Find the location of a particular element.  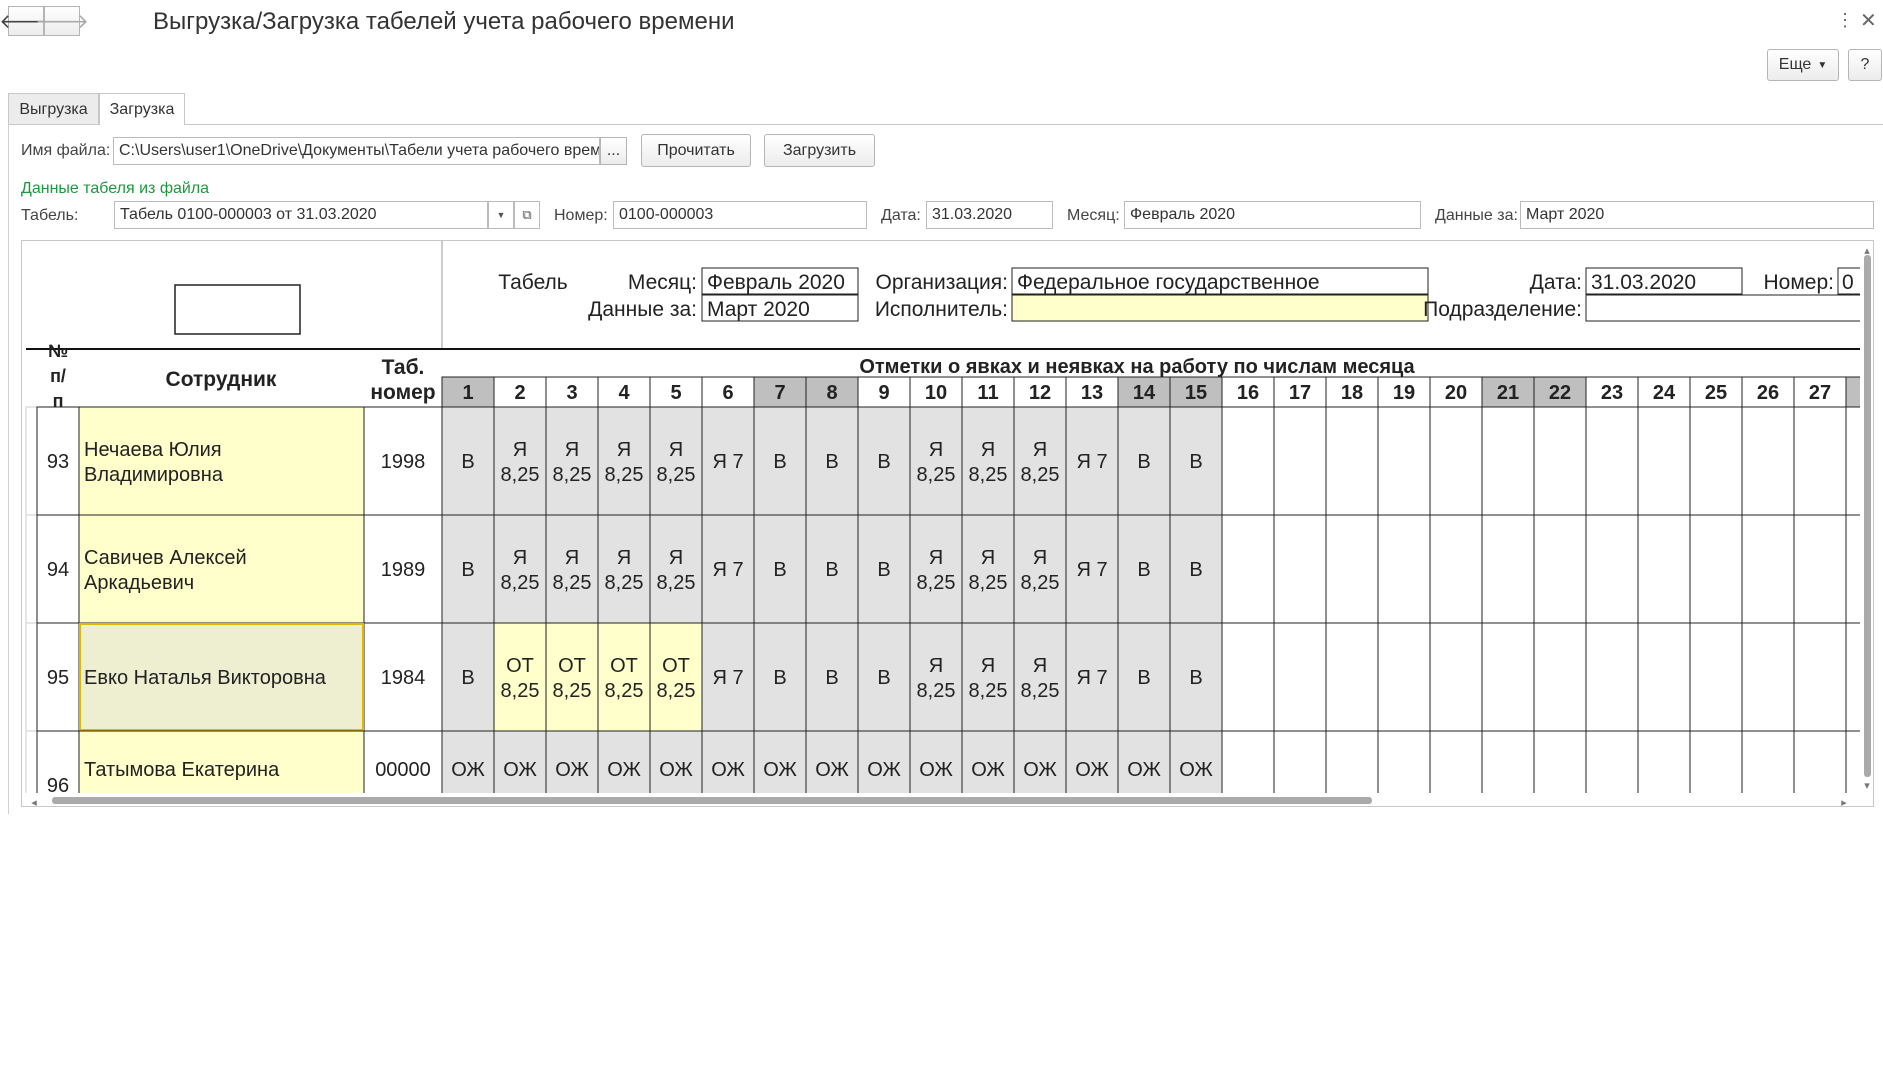

h-scroll-thumb is located at coordinates (712, 800).